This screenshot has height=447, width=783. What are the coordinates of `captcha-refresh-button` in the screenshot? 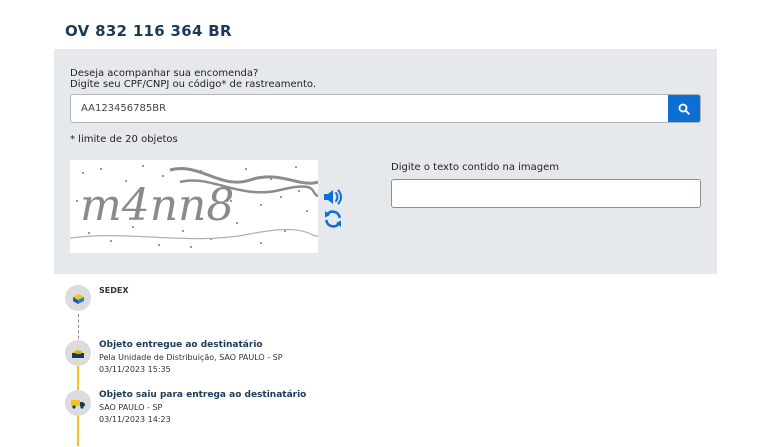 It's located at (333, 219).